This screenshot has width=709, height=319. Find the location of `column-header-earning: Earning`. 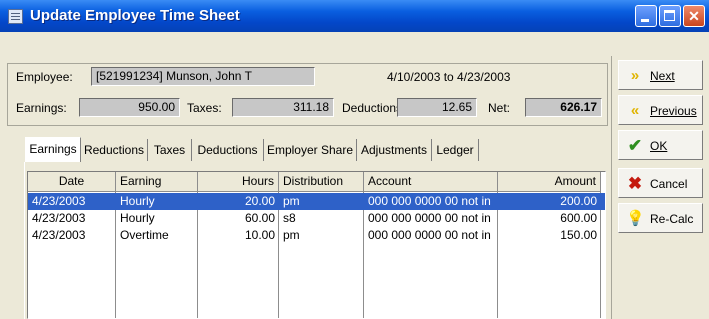

column-header-earning: Earning is located at coordinates (157, 182).